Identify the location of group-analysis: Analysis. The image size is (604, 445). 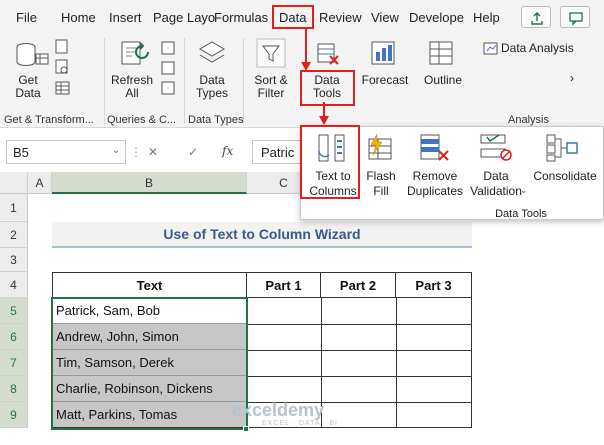
(528, 120).